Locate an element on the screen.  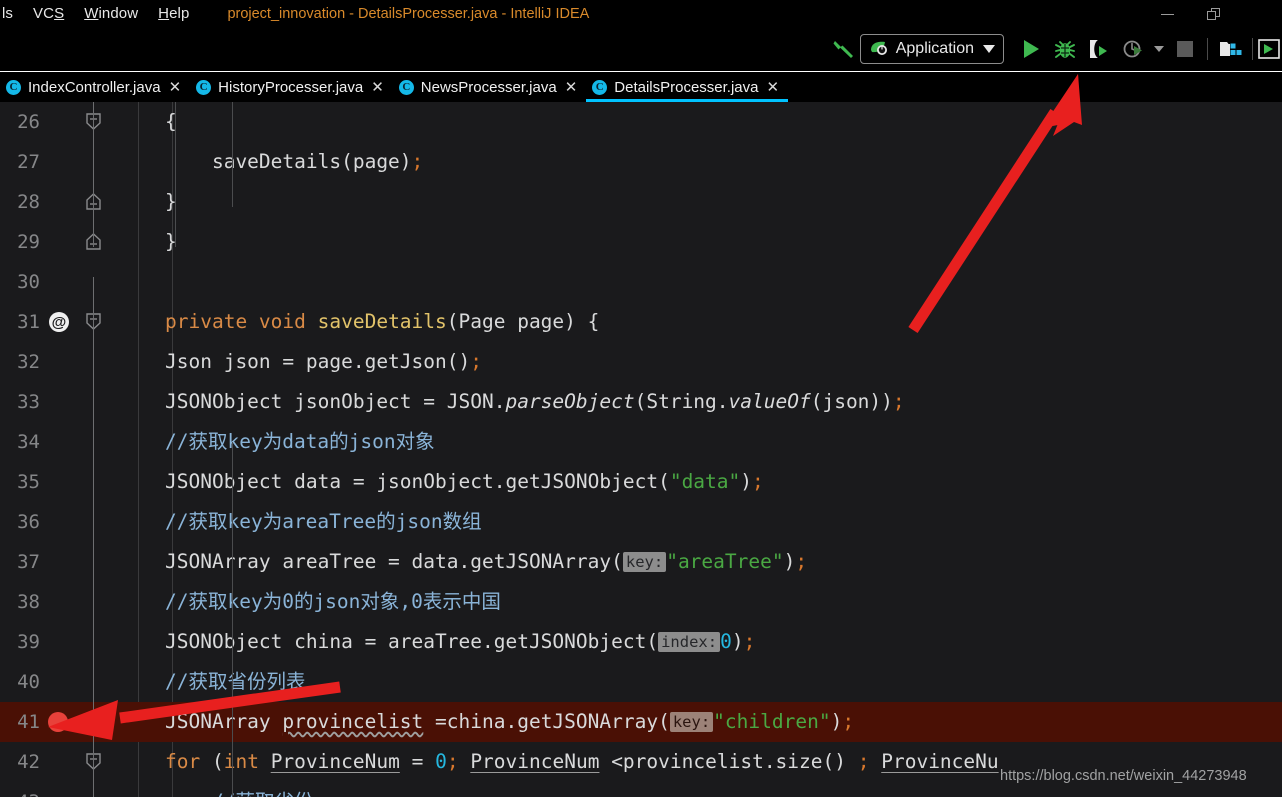
project-structure-icon is located at coordinates (1231, 49).